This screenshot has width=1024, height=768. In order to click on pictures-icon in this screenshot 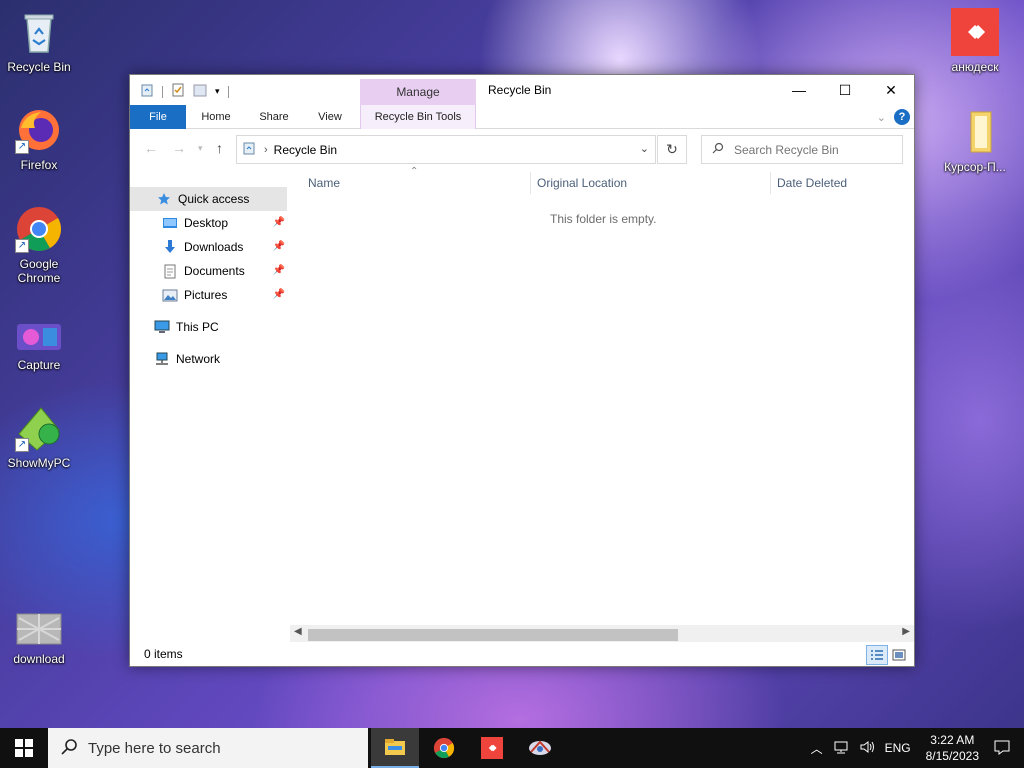, I will do `click(170, 295)`.